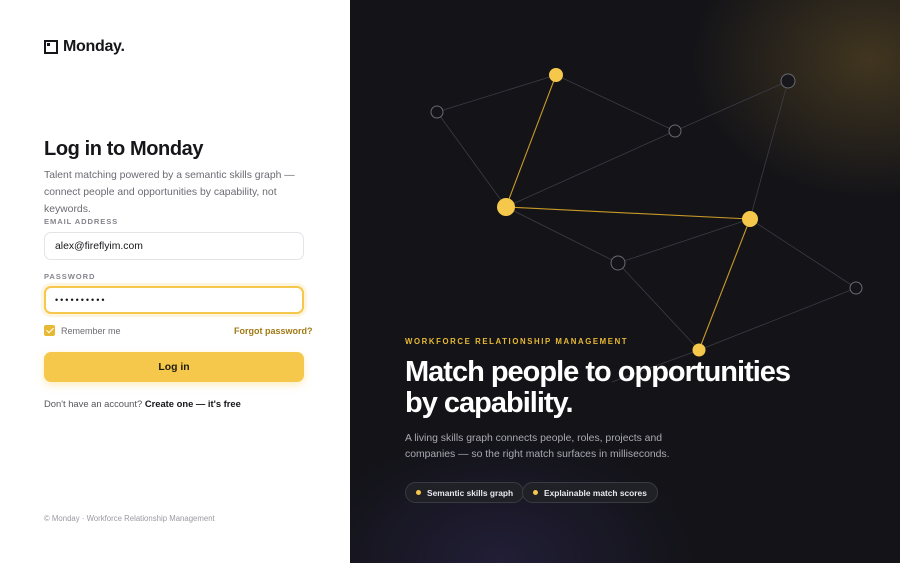 This screenshot has width=900, height=563. What do you see at coordinates (517, 341) in the screenshot?
I see `hero-eyebrow: WORKFORCE RELATIONSHIP MANAGEMENT` at bounding box center [517, 341].